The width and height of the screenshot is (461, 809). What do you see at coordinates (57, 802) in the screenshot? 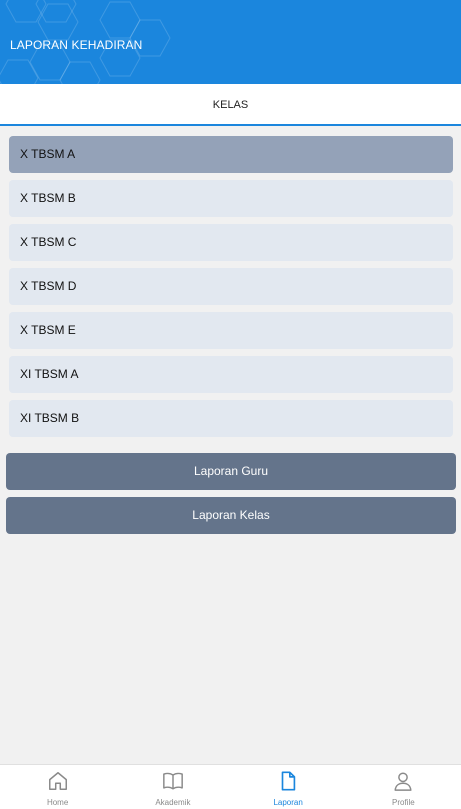
I see `nav-label-home: Home` at bounding box center [57, 802].